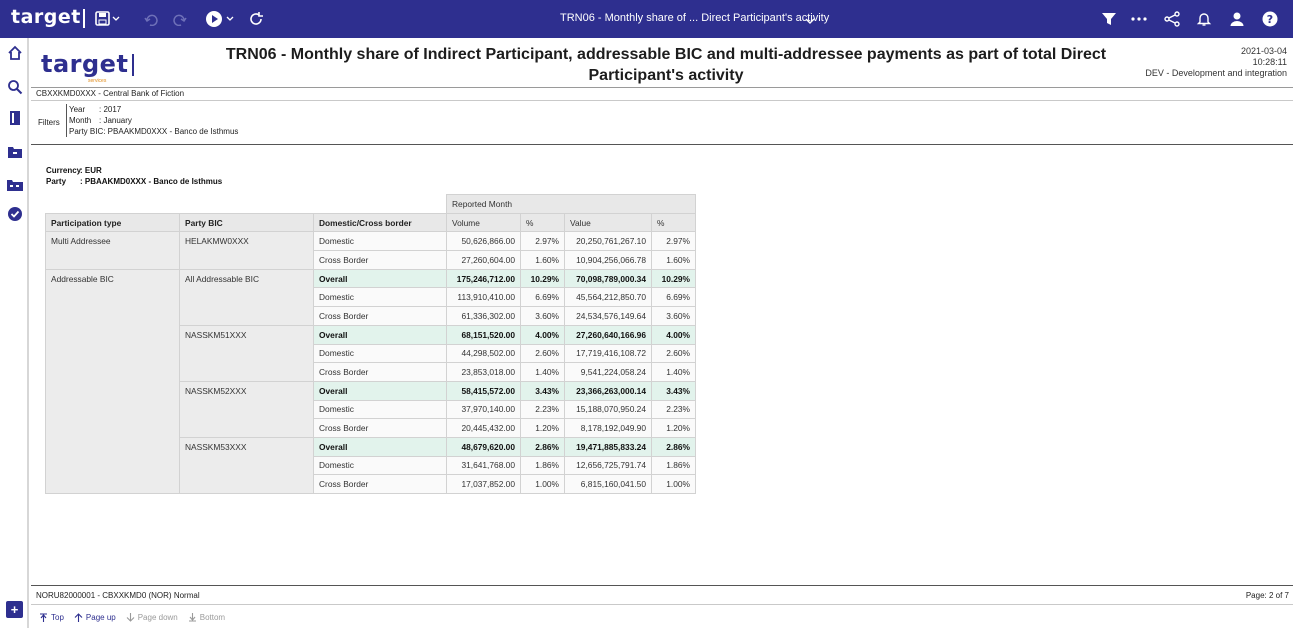  What do you see at coordinates (64, 170) in the screenshot?
I see `currency-key: Currency` at bounding box center [64, 170].